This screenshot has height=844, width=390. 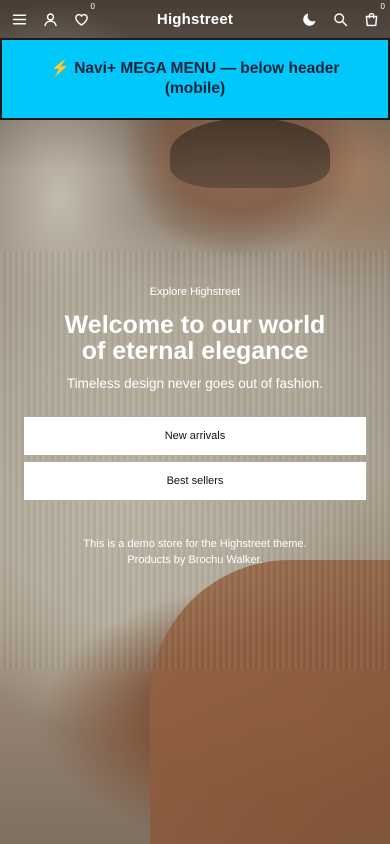 I want to click on menu-icon, so click(x=19, y=19).